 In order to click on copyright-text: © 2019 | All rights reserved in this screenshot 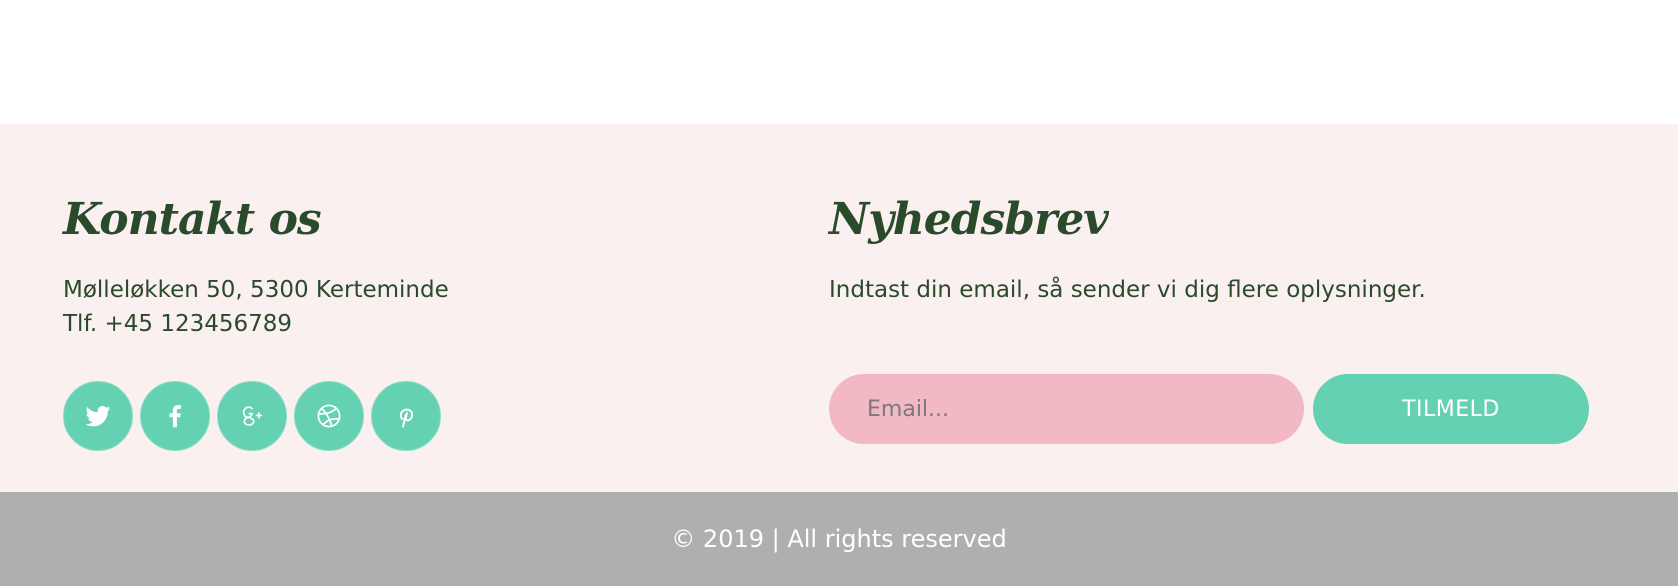, I will do `click(839, 539)`.